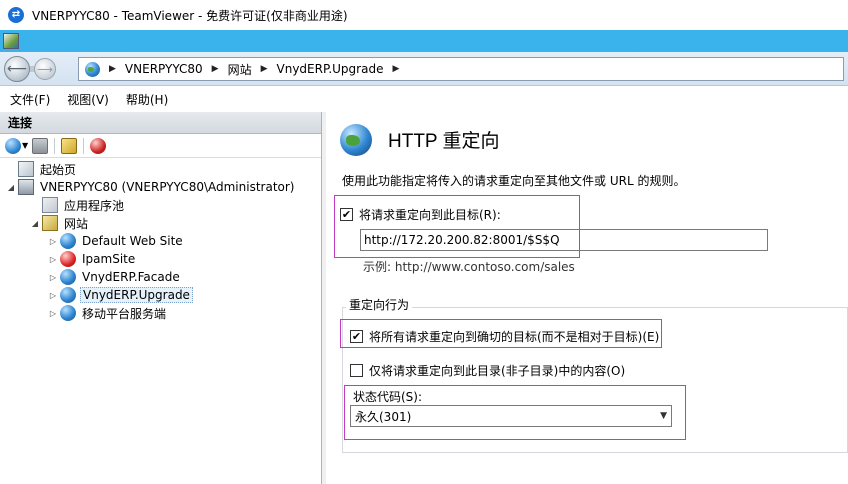 This screenshot has height=484, width=848. What do you see at coordinates (116, 241) in the screenshot?
I see `tree-item-site: ▷ Default Web Site` at bounding box center [116, 241].